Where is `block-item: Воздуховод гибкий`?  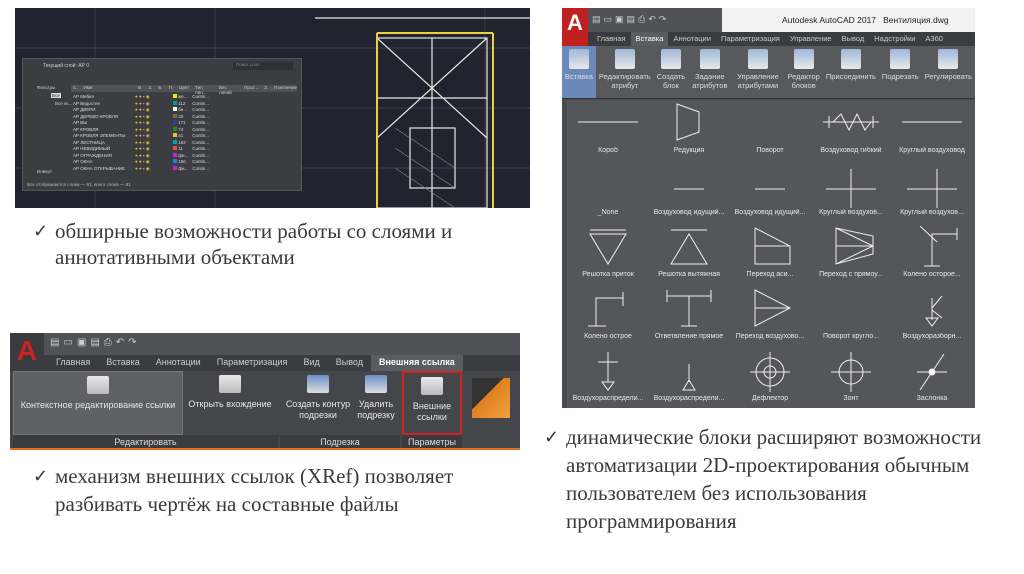 block-item: Воздуховод гибкий is located at coordinates (851, 129).